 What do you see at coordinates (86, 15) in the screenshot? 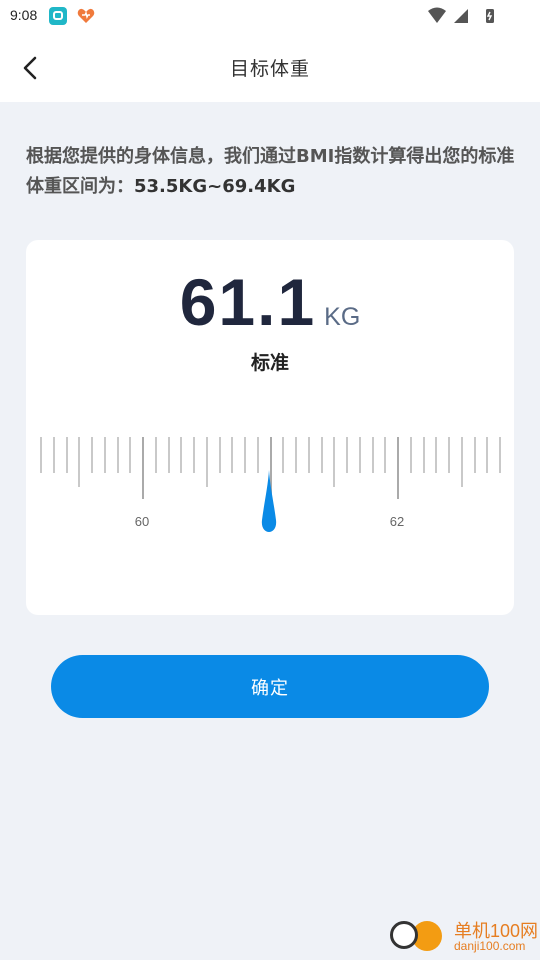
I see `heart-app-icon` at bounding box center [86, 15].